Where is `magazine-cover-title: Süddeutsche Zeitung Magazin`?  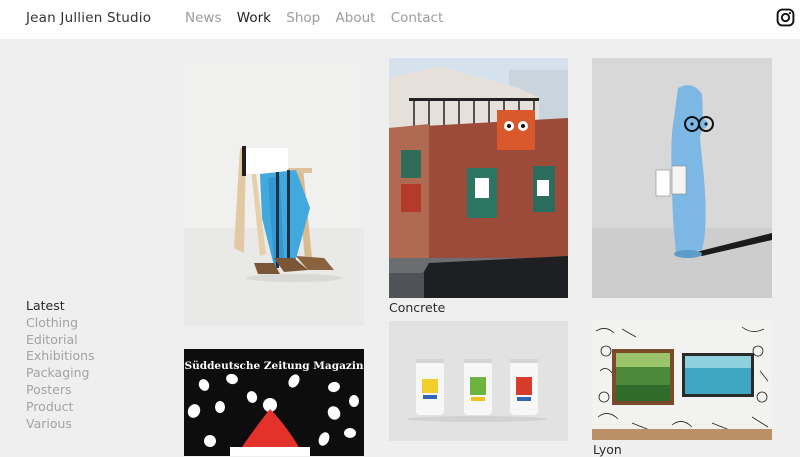
magazine-cover-title: Süddeutsche Zeitung Magazin is located at coordinates (274, 366).